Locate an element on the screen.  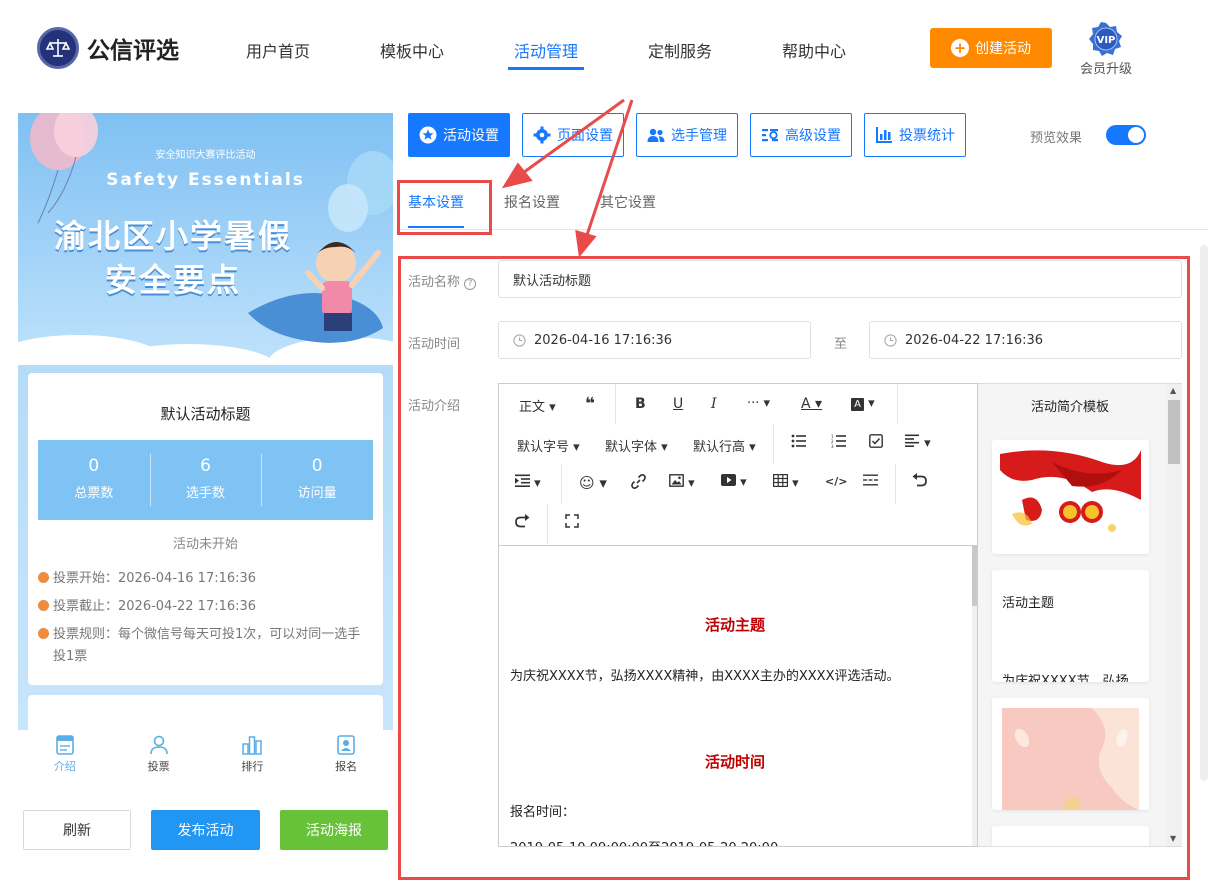
stats-panel: 0 总票数 6 选手数 0 访问量 is located at coordinates (205, 480).